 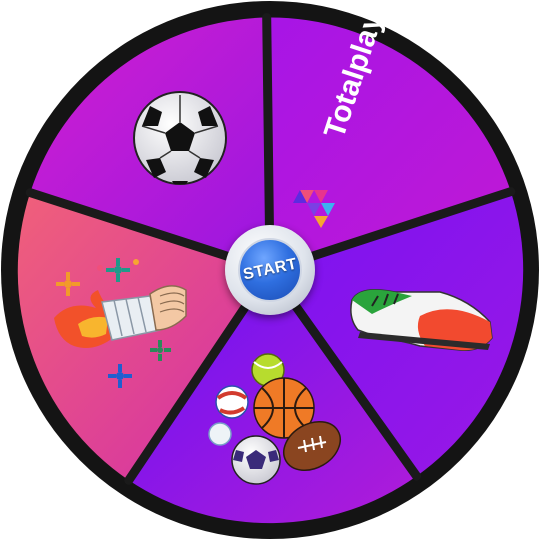 I want to click on start-button-face: START, so click(x=270, y=270).